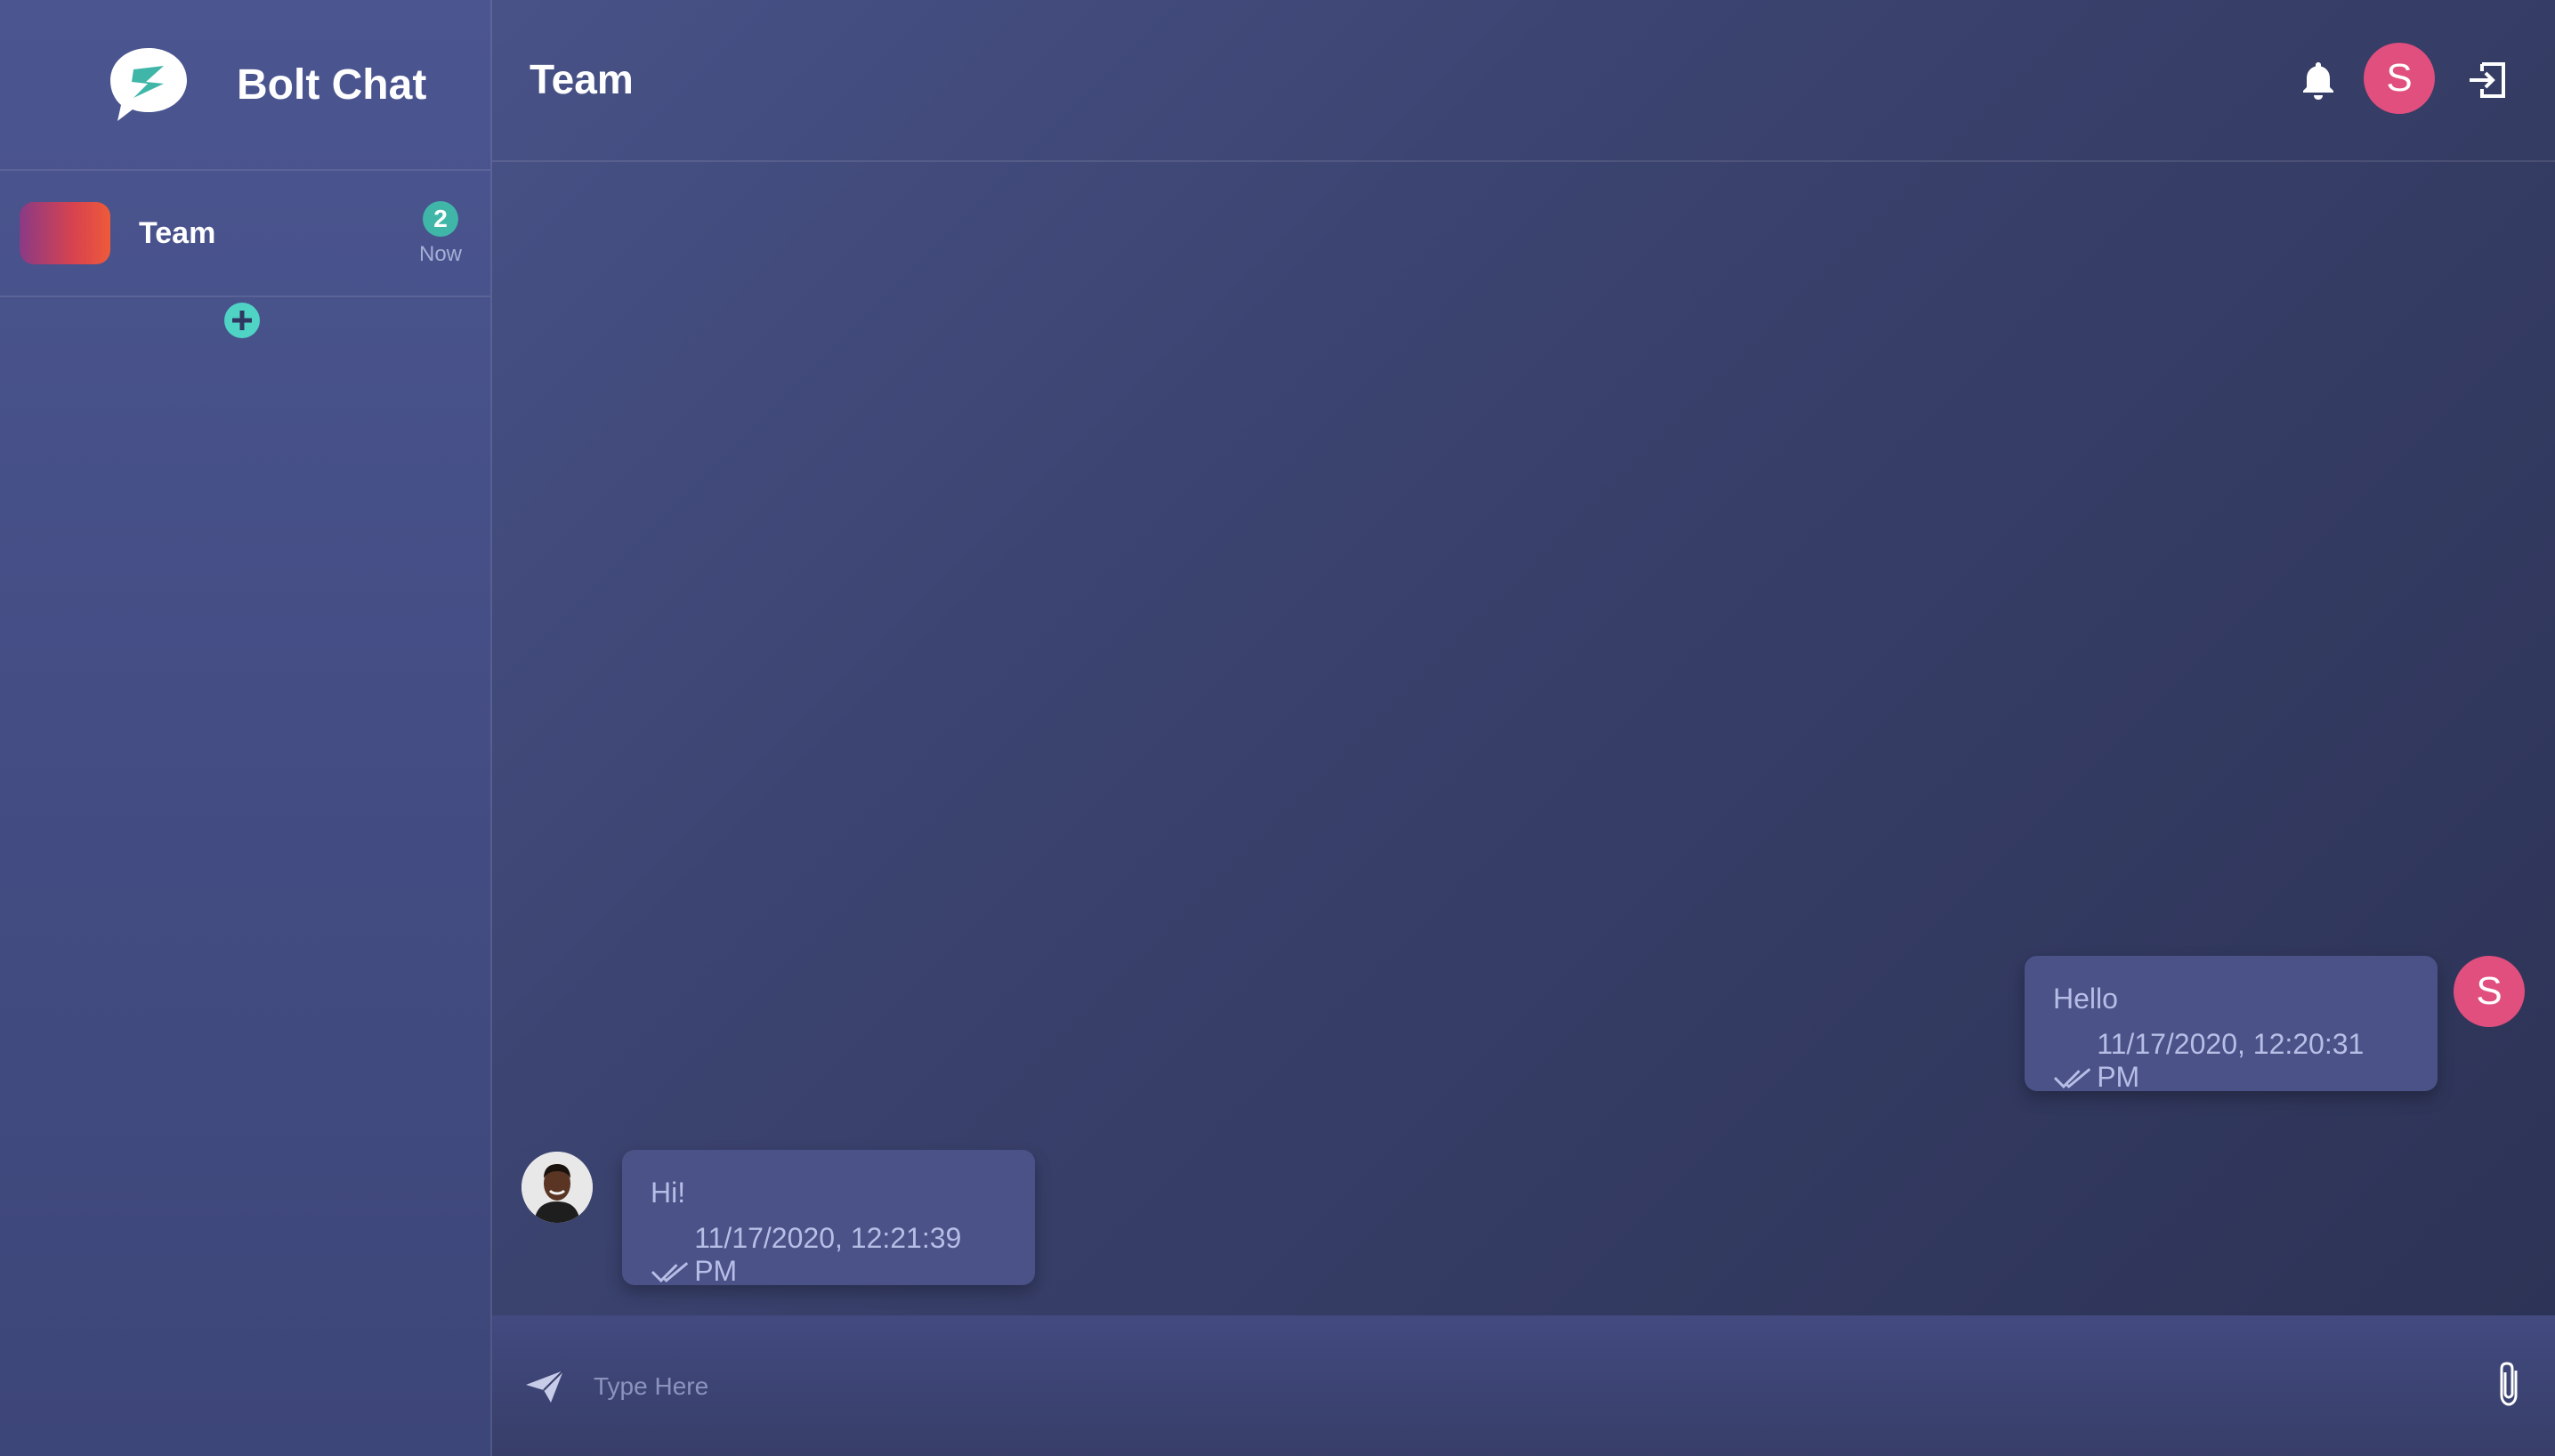 The image size is (2555, 1456). I want to click on chat-header: Team S, so click(1523, 81).